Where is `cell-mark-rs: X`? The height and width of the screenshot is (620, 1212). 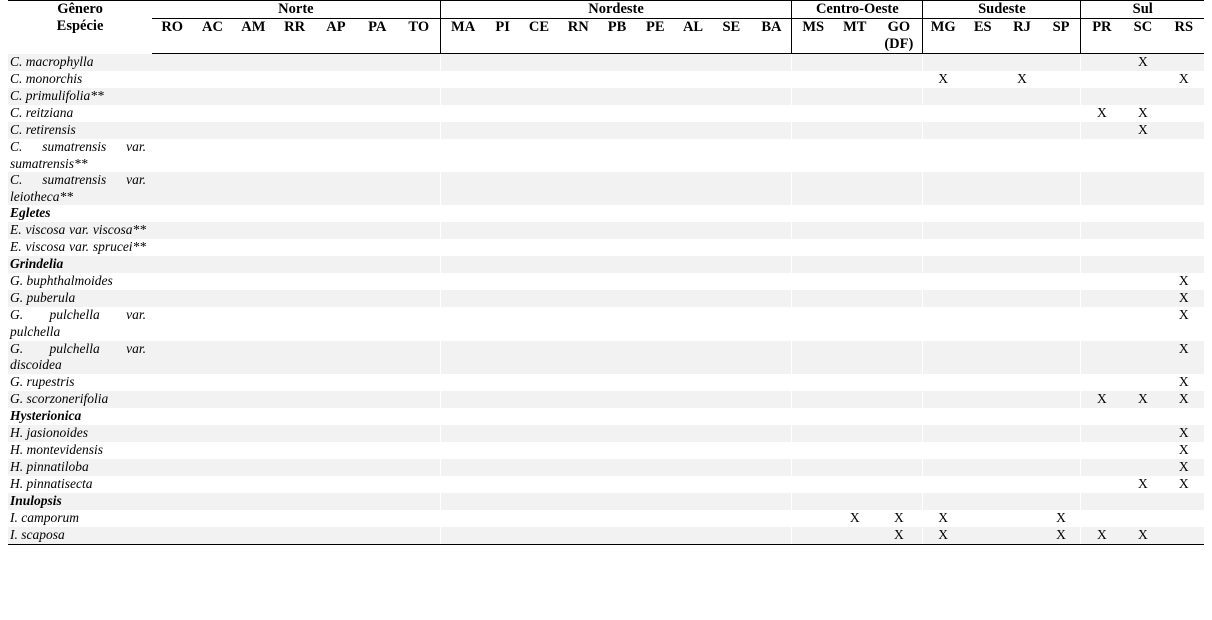 cell-mark-rs: X is located at coordinates (1183, 483).